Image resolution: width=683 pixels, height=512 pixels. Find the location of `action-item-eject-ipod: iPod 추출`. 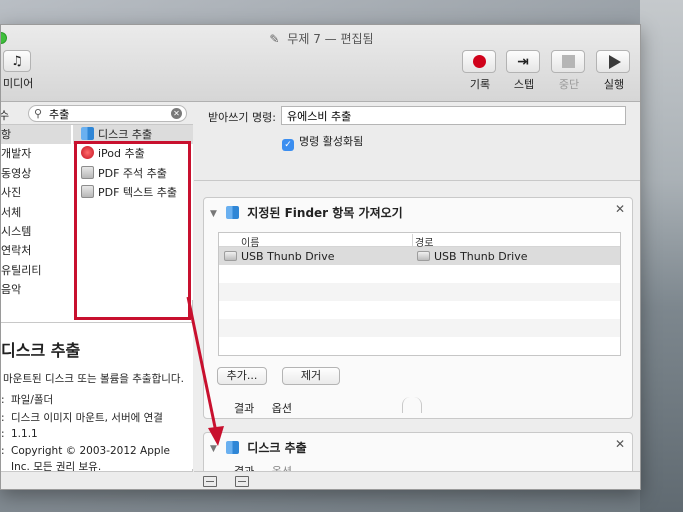

action-item-eject-ipod: iPod 추출 is located at coordinates (133, 153).